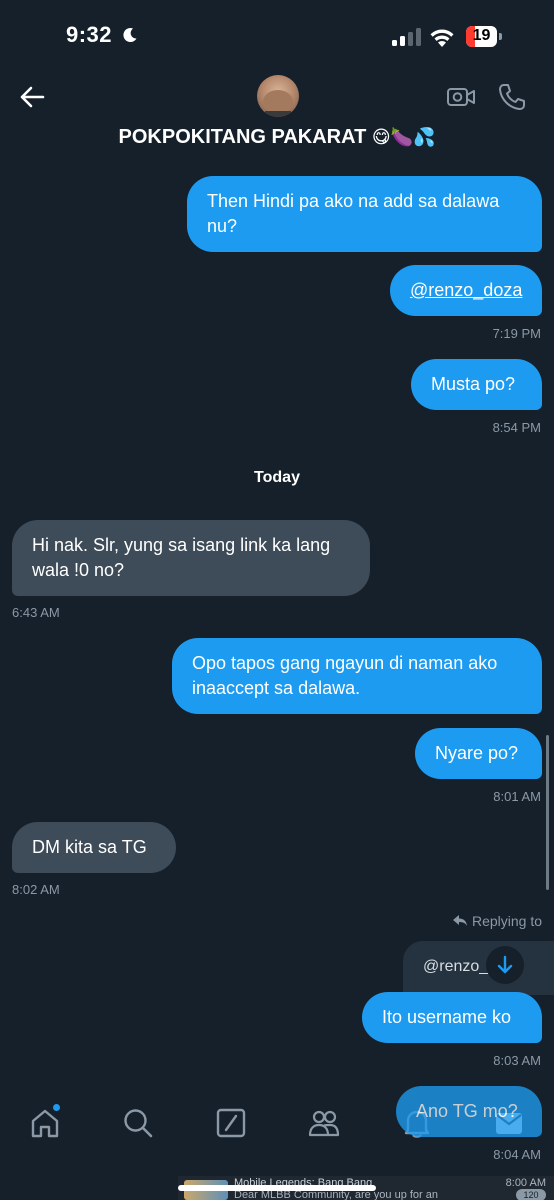 This screenshot has height=1200, width=554. Describe the element at coordinates (442, 38) in the screenshot. I see `wifi-icon` at that location.